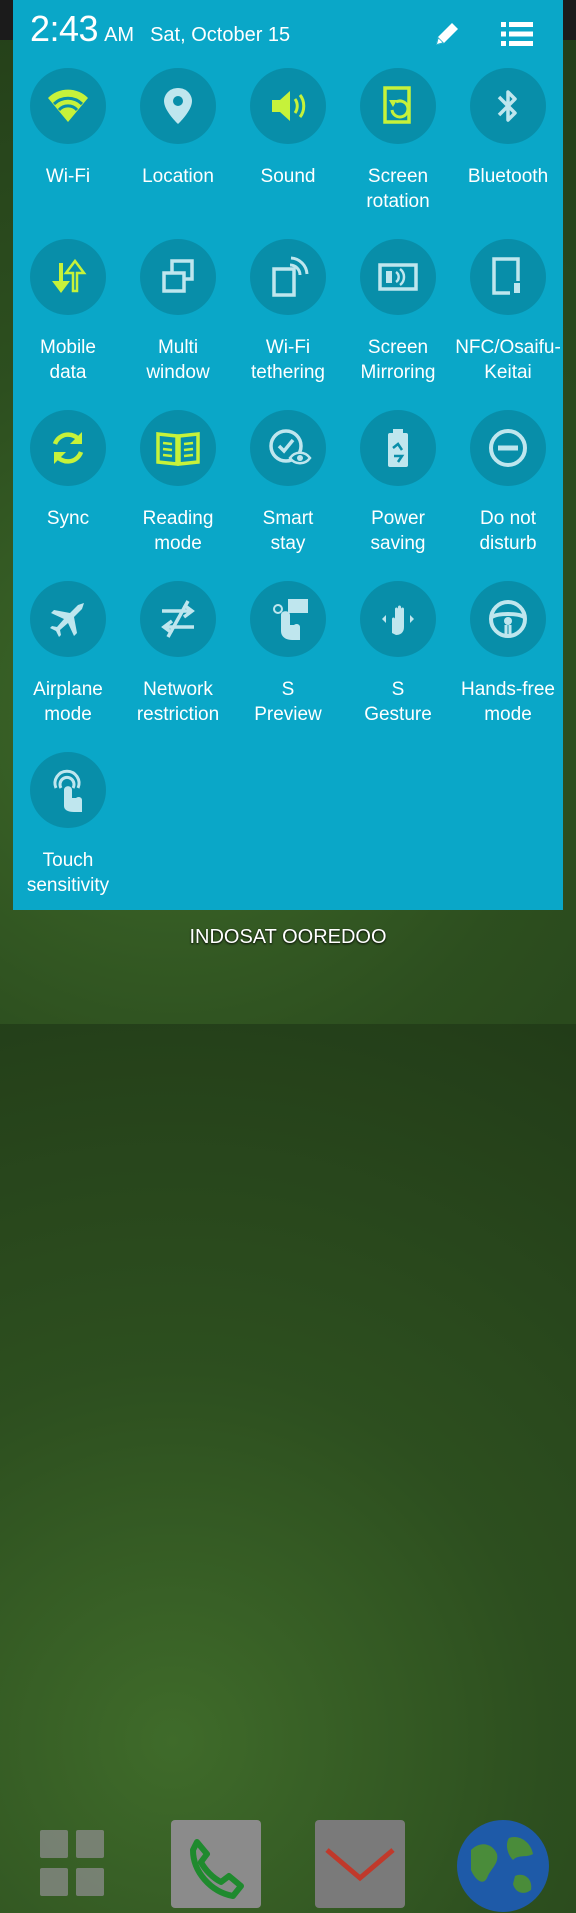 This screenshot has width=576, height=1913. I want to click on toggle-label: Sync, so click(68, 518).